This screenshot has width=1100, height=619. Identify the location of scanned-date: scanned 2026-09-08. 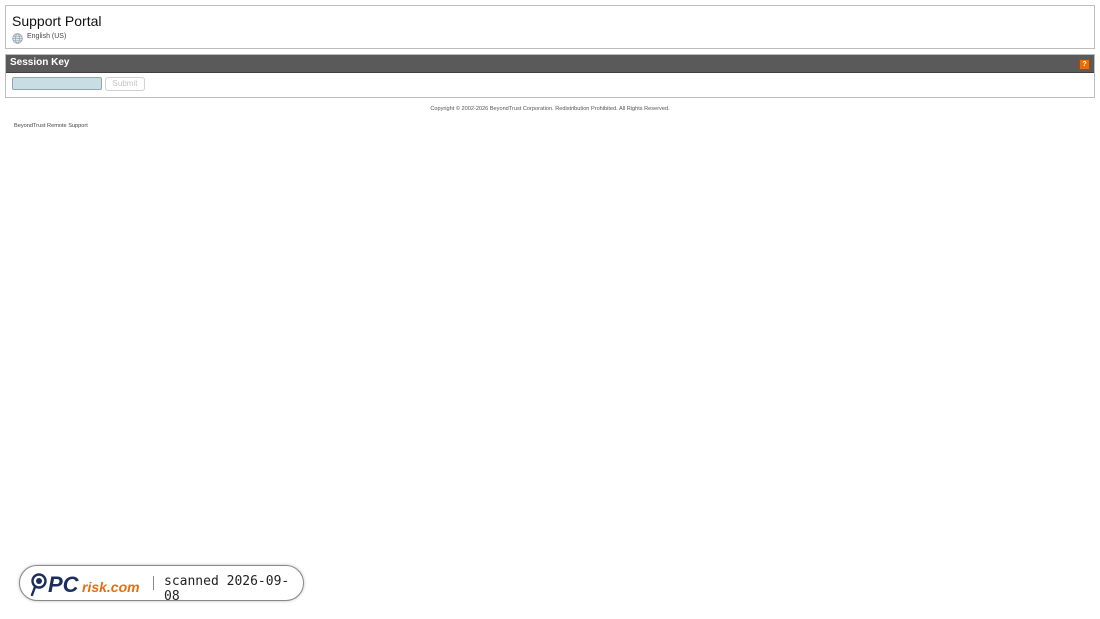
(227, 589).